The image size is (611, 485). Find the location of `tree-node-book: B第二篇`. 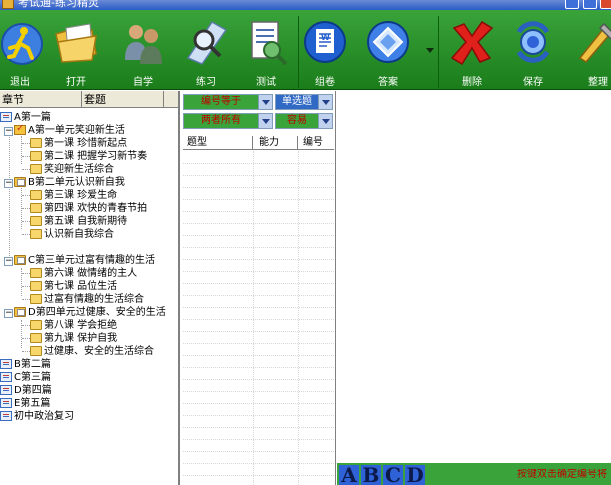

tree-node-book: B第二篇 is located at coordinates (25, 364).